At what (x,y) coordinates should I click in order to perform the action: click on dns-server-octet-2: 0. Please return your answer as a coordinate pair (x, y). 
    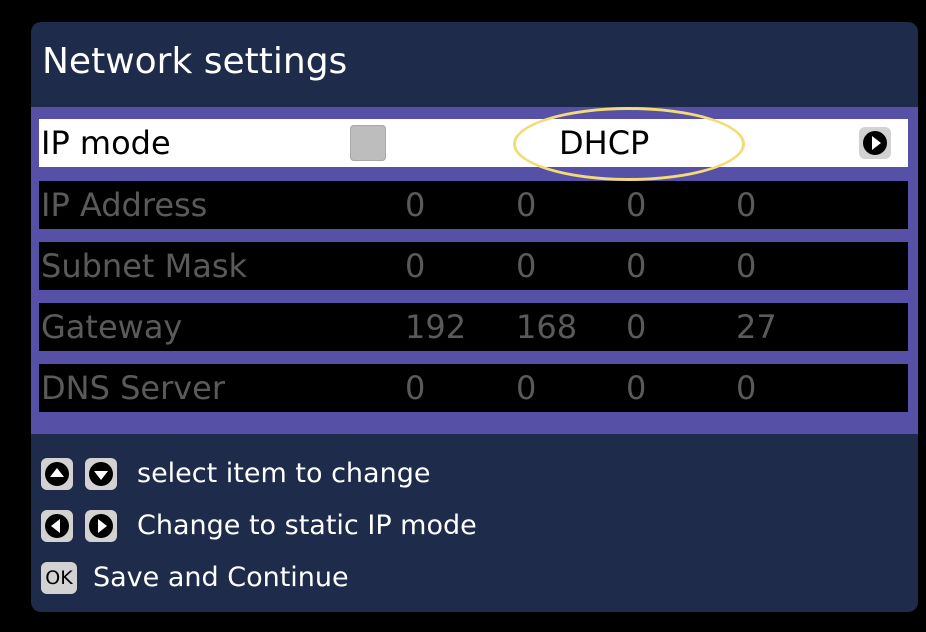
    Looking at the image, I should click on (526, 388).